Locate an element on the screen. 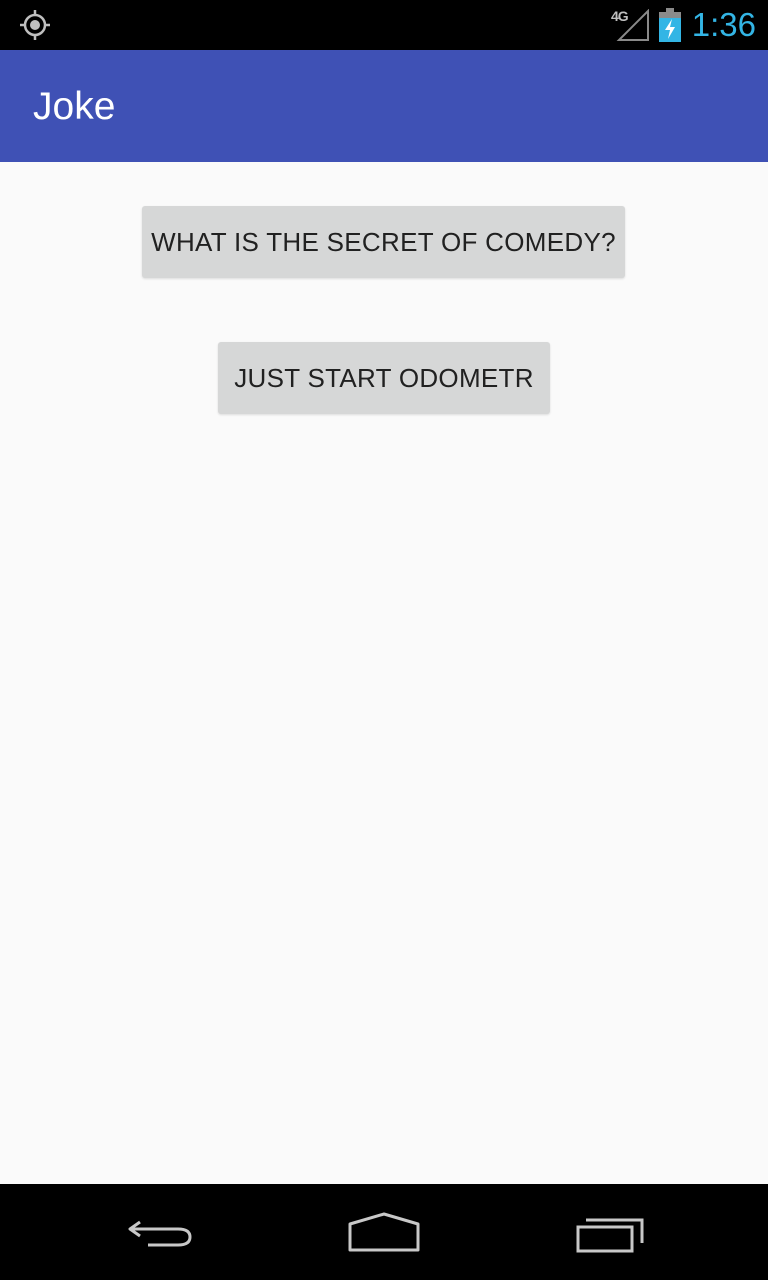 The width and height of the screenshot is (768, 1280). network-type-label: 4G is located at coordinates (620, 16).